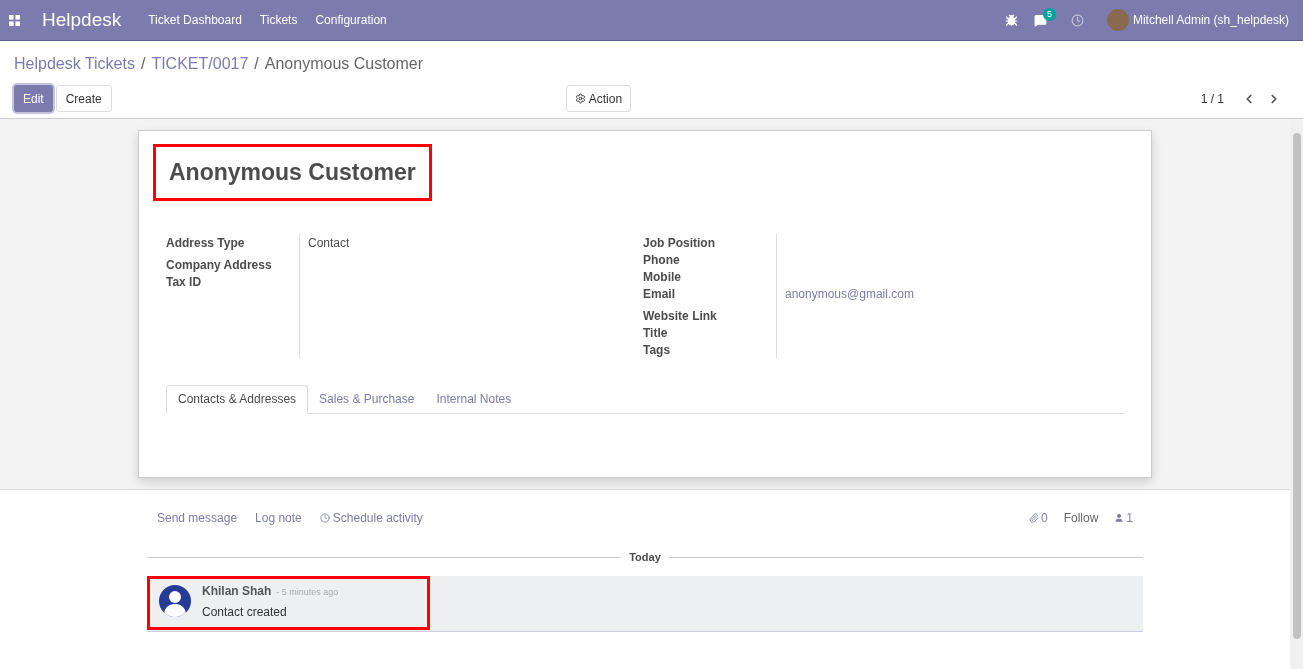 The height and width of the screenshot is (669, 1303). I want to click on attachments-count: 0, so click(1038, 518).